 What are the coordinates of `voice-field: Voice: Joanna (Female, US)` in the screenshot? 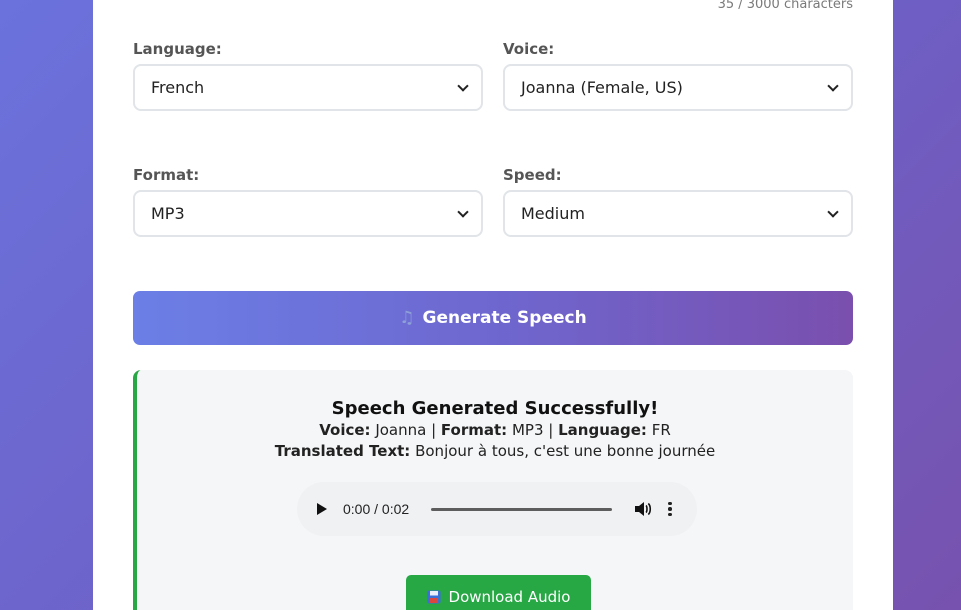 It's located at (678, 75).